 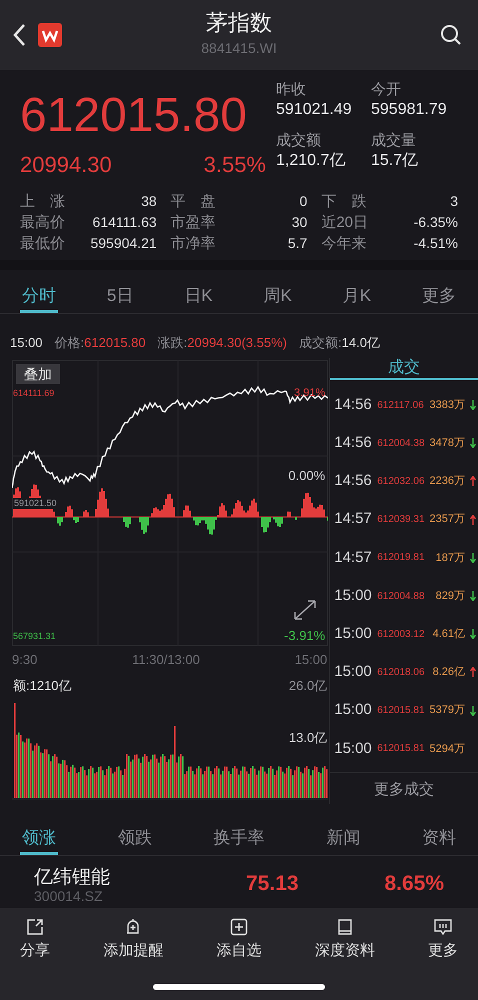 I want to click on toolbar-button: 更多, so click(x=443, y=951).